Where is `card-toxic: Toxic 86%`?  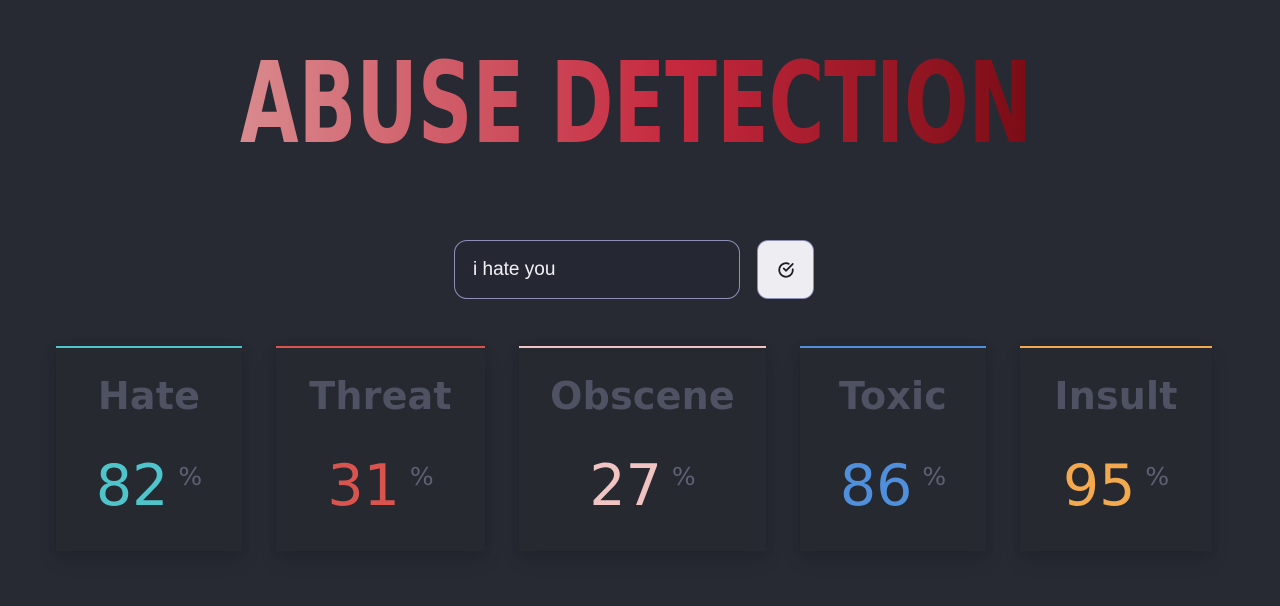
card-toxic: Toxic 86% is located at coordinates (893, 448).